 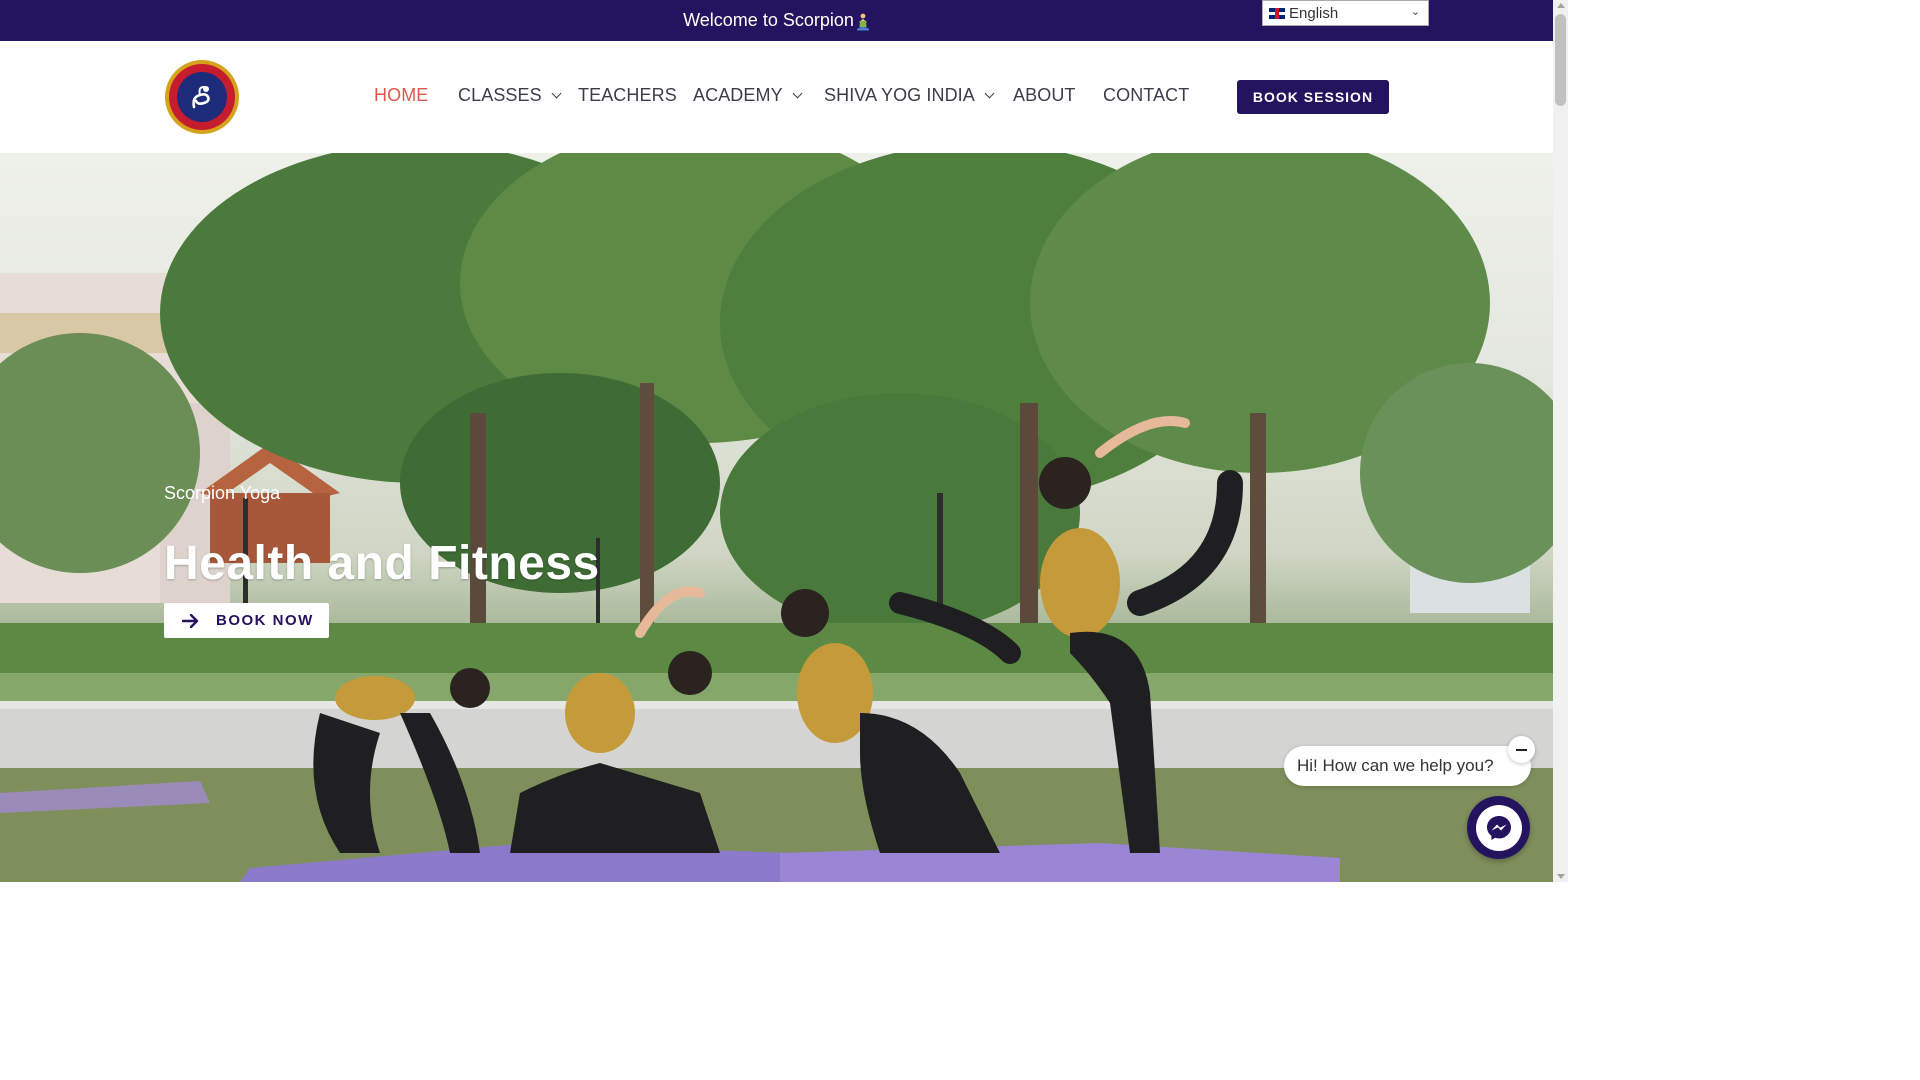 I want to click on logo-emblem, so click(x=202, y=97).